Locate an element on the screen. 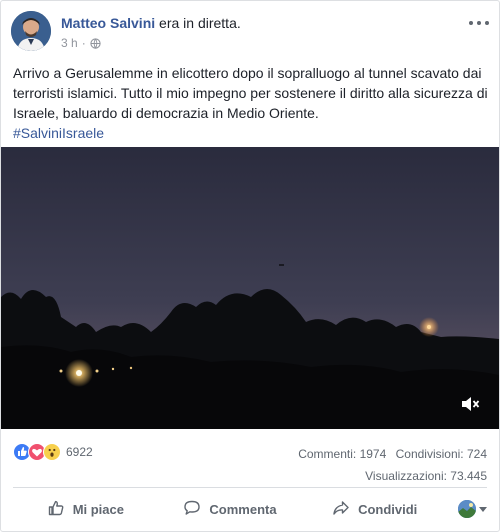  share-button: Condividi is located at coordinates (374, 509).